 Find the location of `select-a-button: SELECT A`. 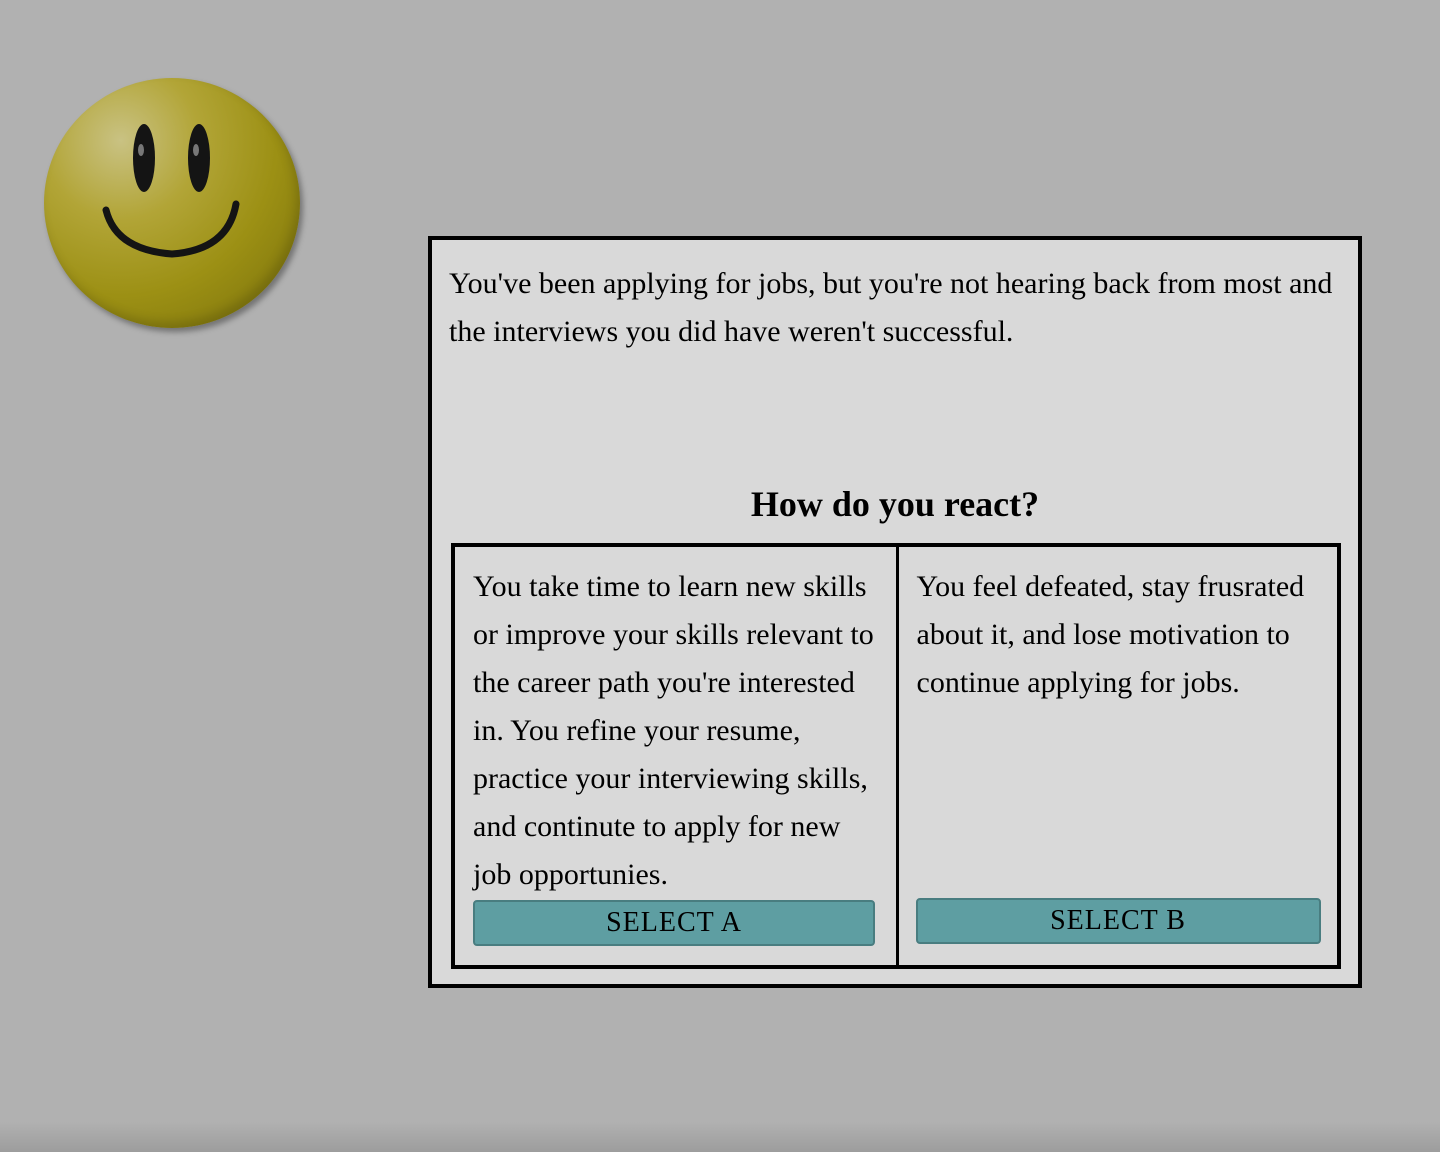

select-a-button: SELECT A is located at coordinates (674, 923).